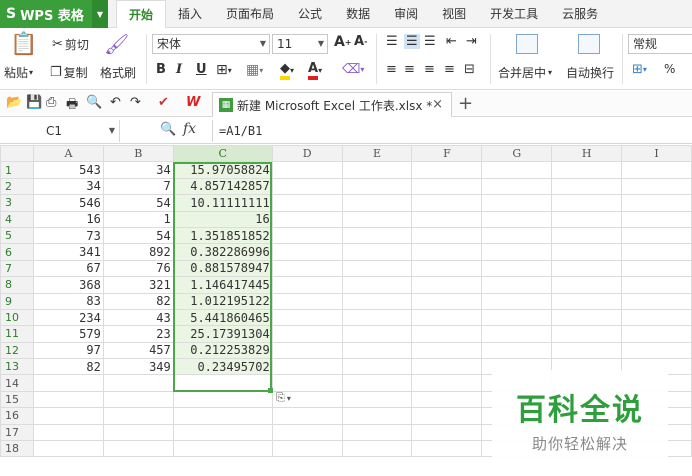  Describe the element at coordinates (430, 41) in the screenshot. I see `align-bottom-icon: ☰` at that location.